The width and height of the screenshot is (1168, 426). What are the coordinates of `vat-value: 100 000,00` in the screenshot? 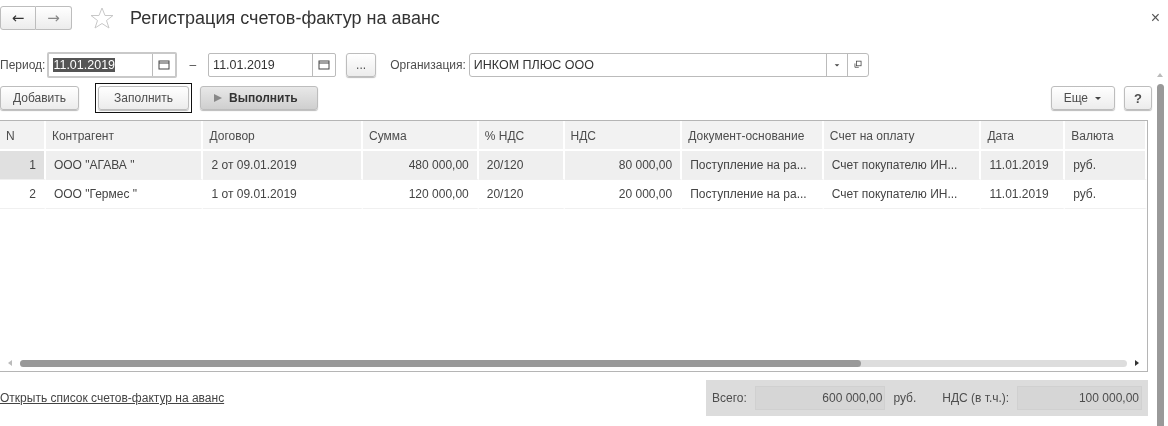 It's located at (1079, 398).